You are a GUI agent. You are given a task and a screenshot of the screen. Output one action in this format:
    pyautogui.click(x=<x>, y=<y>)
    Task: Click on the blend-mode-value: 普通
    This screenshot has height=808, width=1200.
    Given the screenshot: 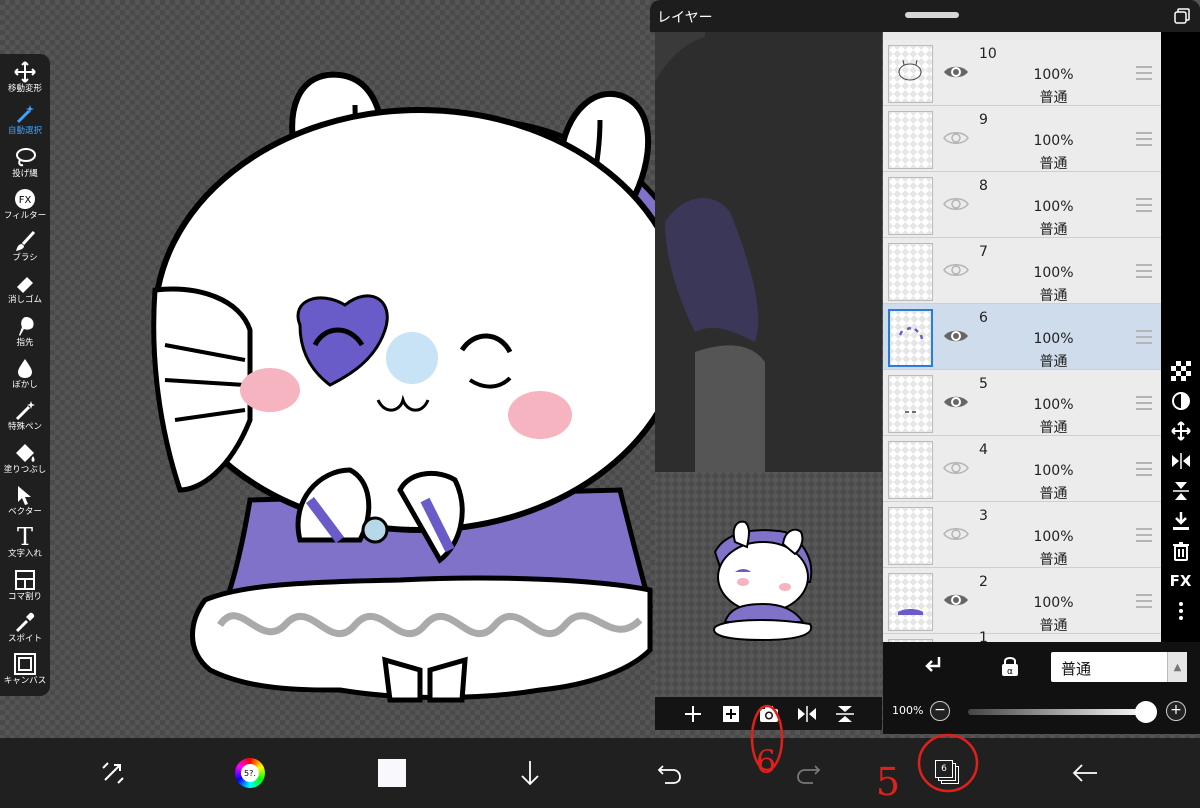 What is the action you would take?
    pyautogui.click(x=1076, y=669)
    